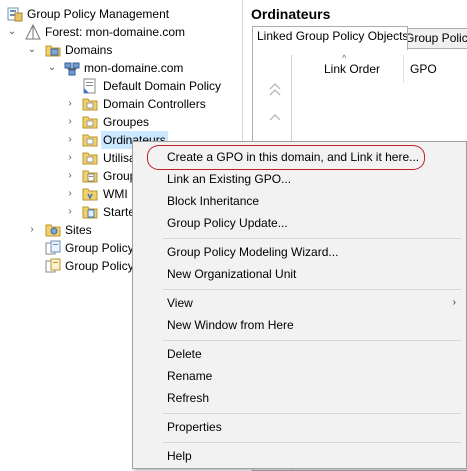 This screenshot has height=471, width=467. I want to click on tab-linked-gpos: Linked Group Policy Objects, so click(330, 38).